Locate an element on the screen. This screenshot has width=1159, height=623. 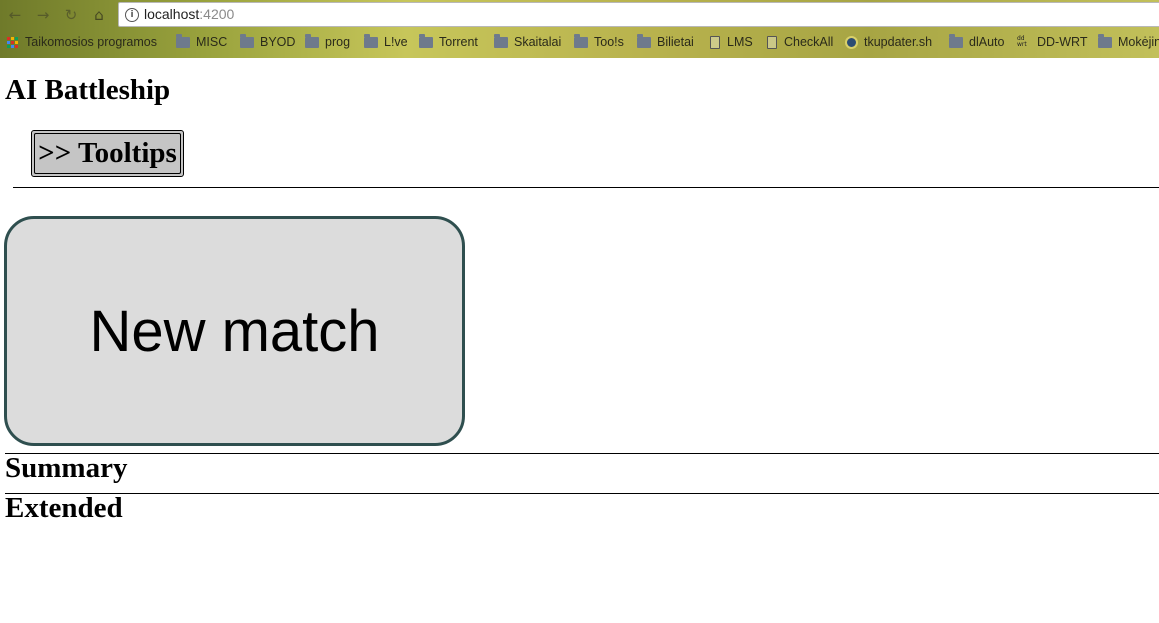
bookmark-misc: MISC is located at coordinates (202, 41).